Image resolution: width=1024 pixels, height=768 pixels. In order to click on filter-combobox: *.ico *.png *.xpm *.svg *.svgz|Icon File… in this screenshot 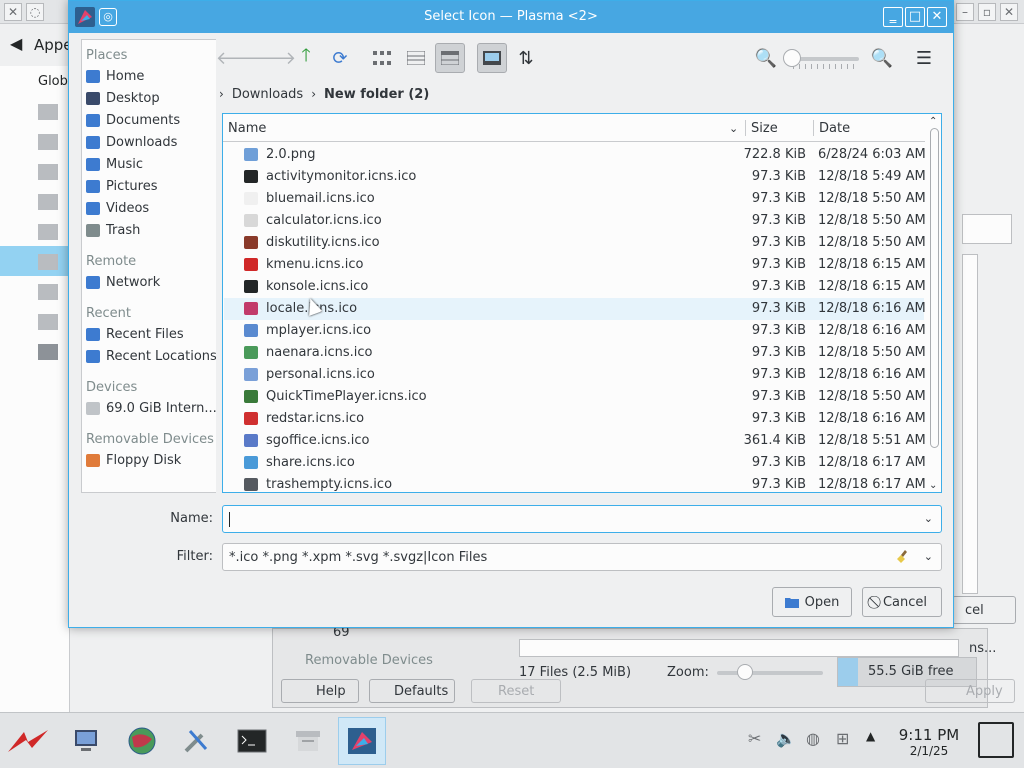, I will do `click(582, 557)`.